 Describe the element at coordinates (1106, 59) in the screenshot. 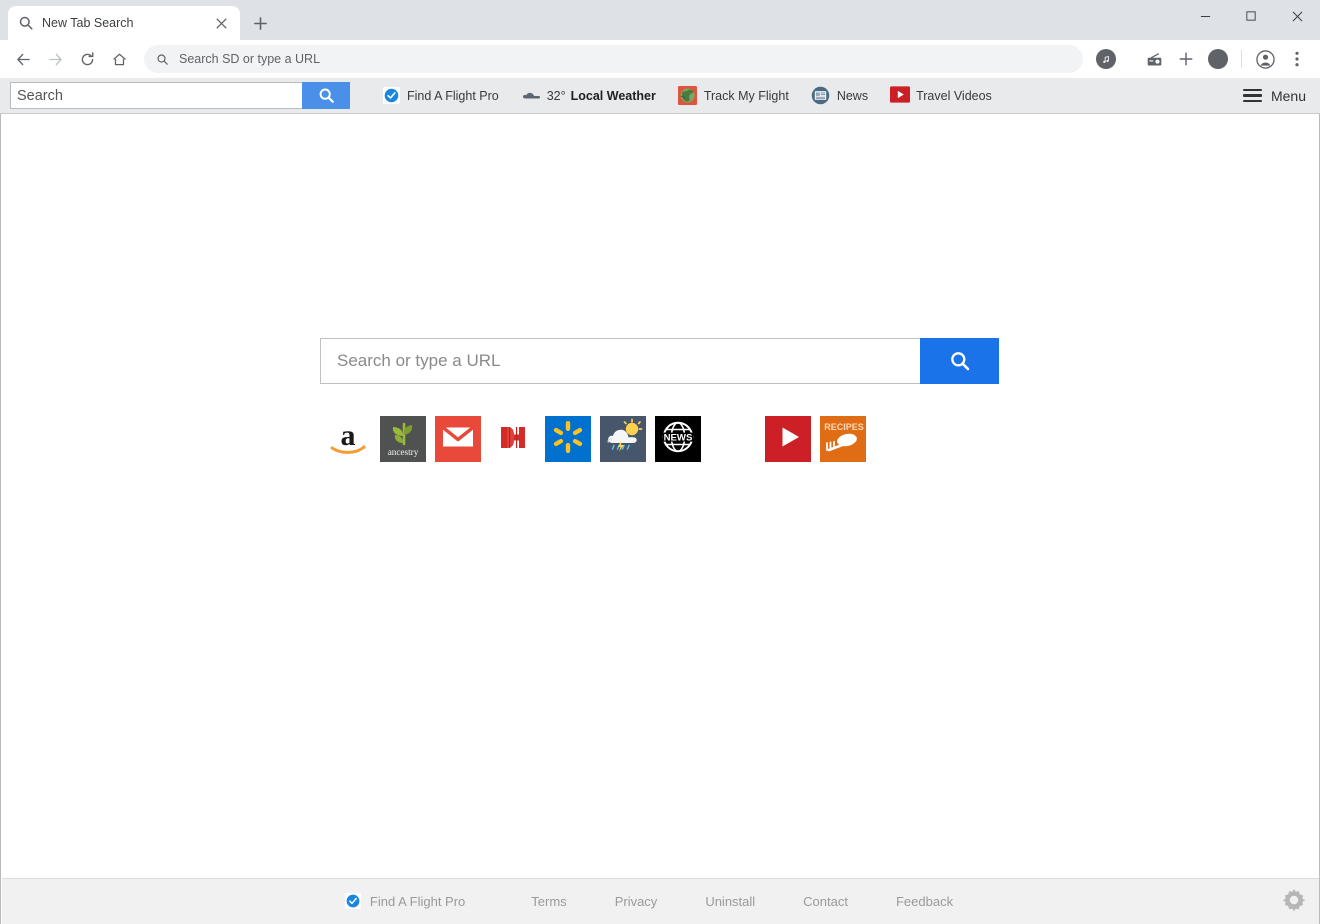

I see `music-note-icon` at that location.